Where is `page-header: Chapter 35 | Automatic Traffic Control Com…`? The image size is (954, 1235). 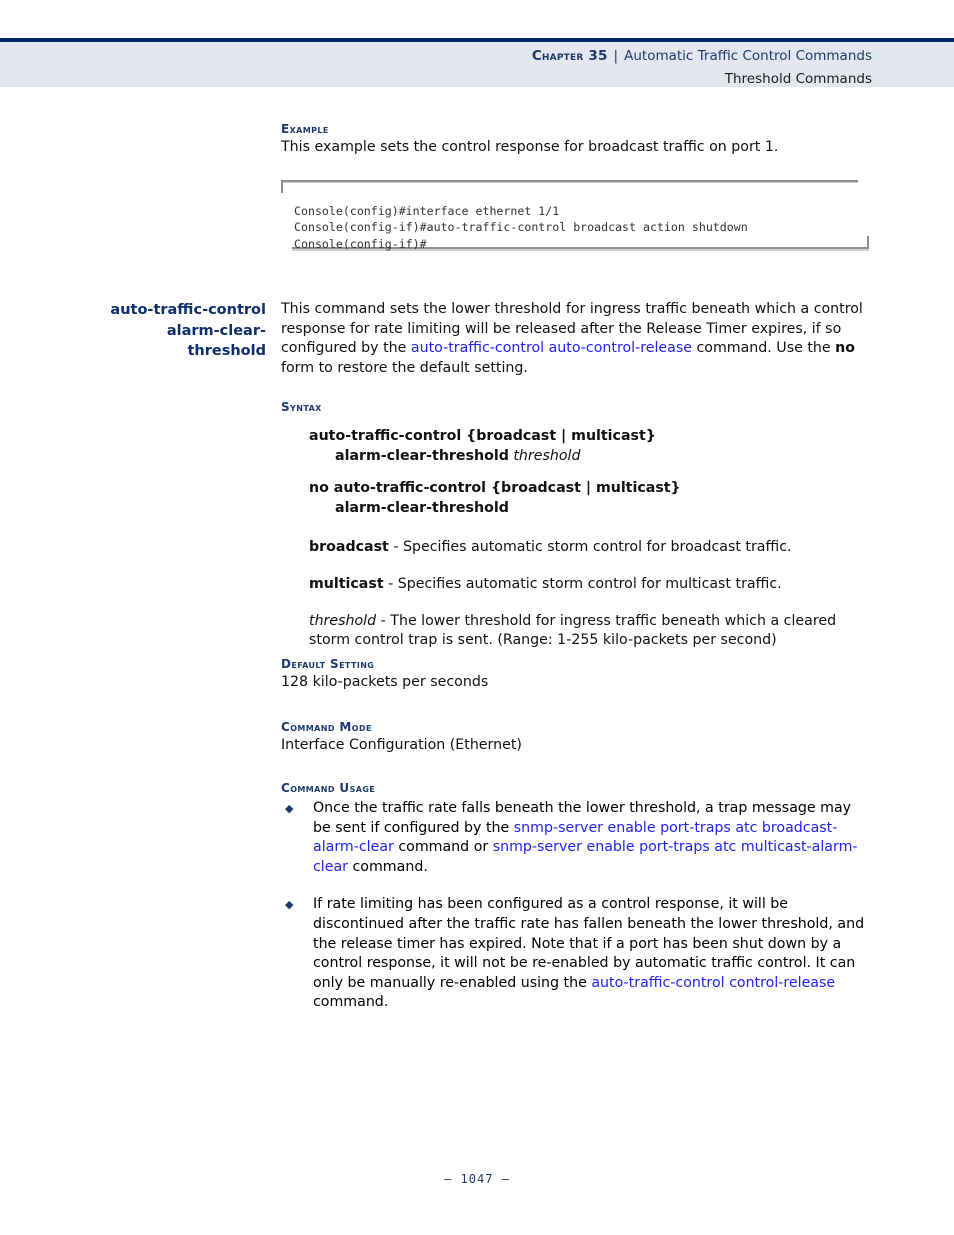 page-header: Chapter 35 | Automatic Traffic Control Com… is located at coordinates (702, 67).